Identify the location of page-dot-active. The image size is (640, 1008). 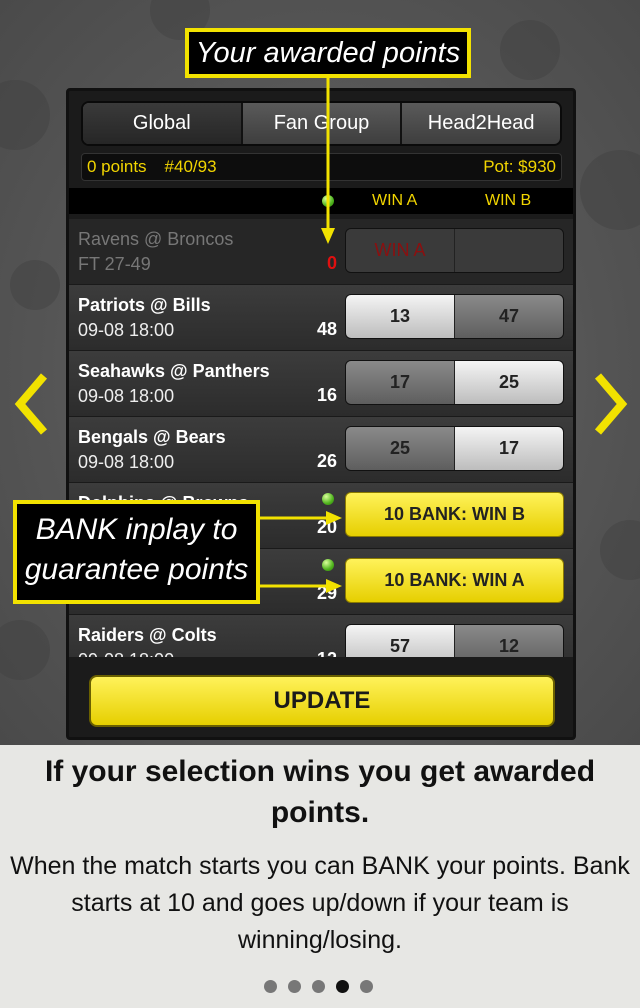
(342, 986).